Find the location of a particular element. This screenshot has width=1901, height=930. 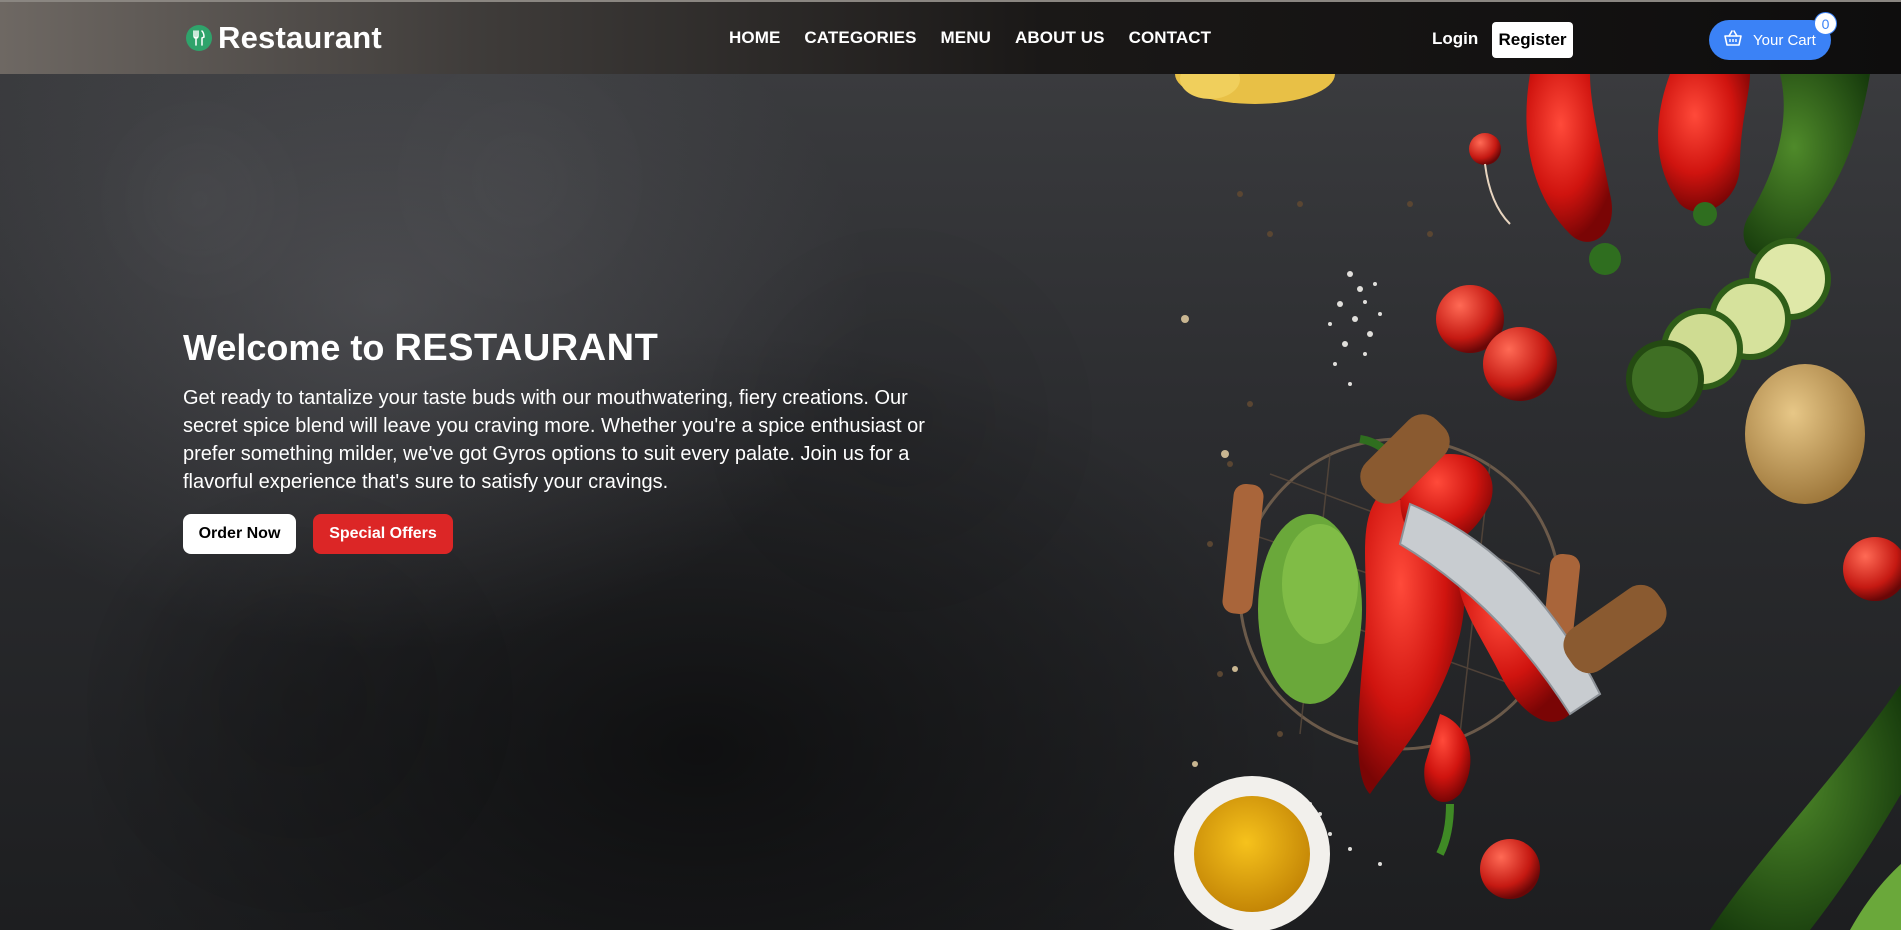

main-menu: HOME CATEGORIES MENU ABOUT US CONTACT is located at coordinates (982, 38).